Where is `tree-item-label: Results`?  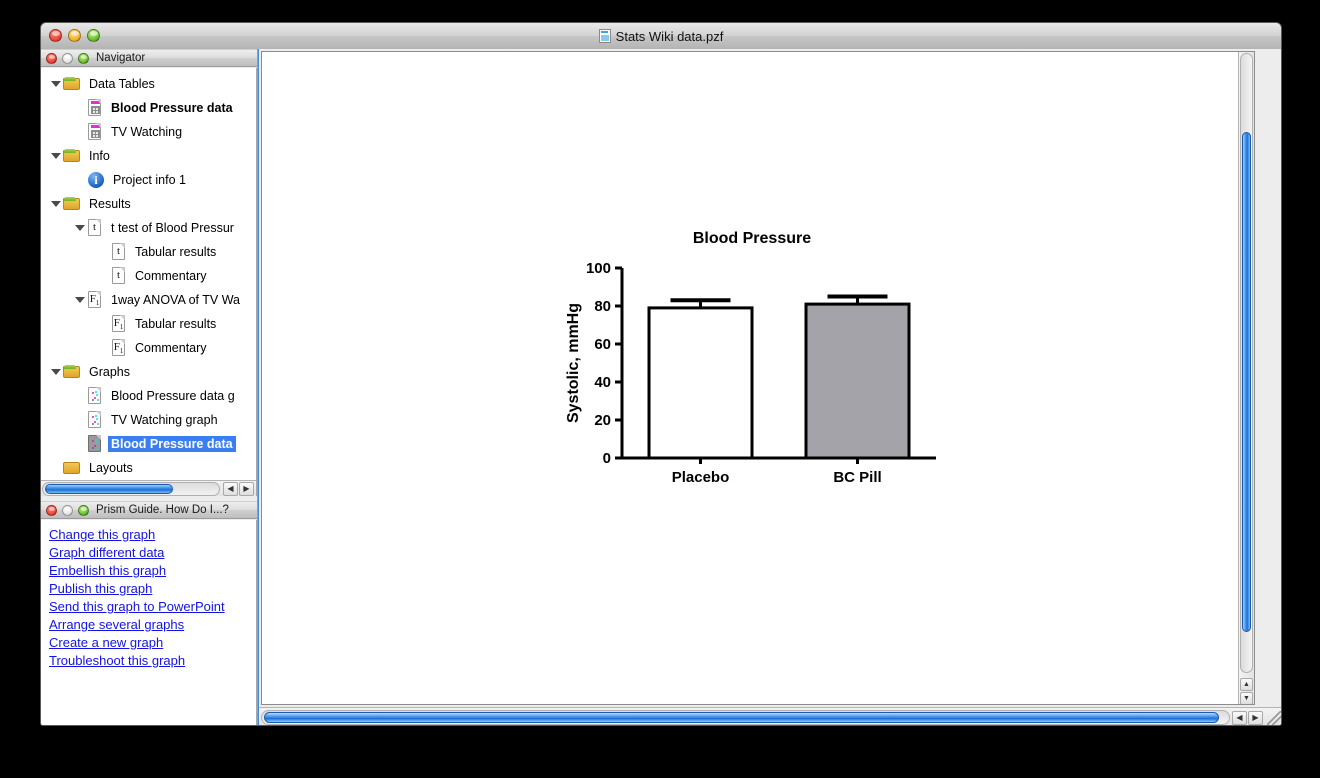
tree-item-label: Results is located at coordinates (110, 204).